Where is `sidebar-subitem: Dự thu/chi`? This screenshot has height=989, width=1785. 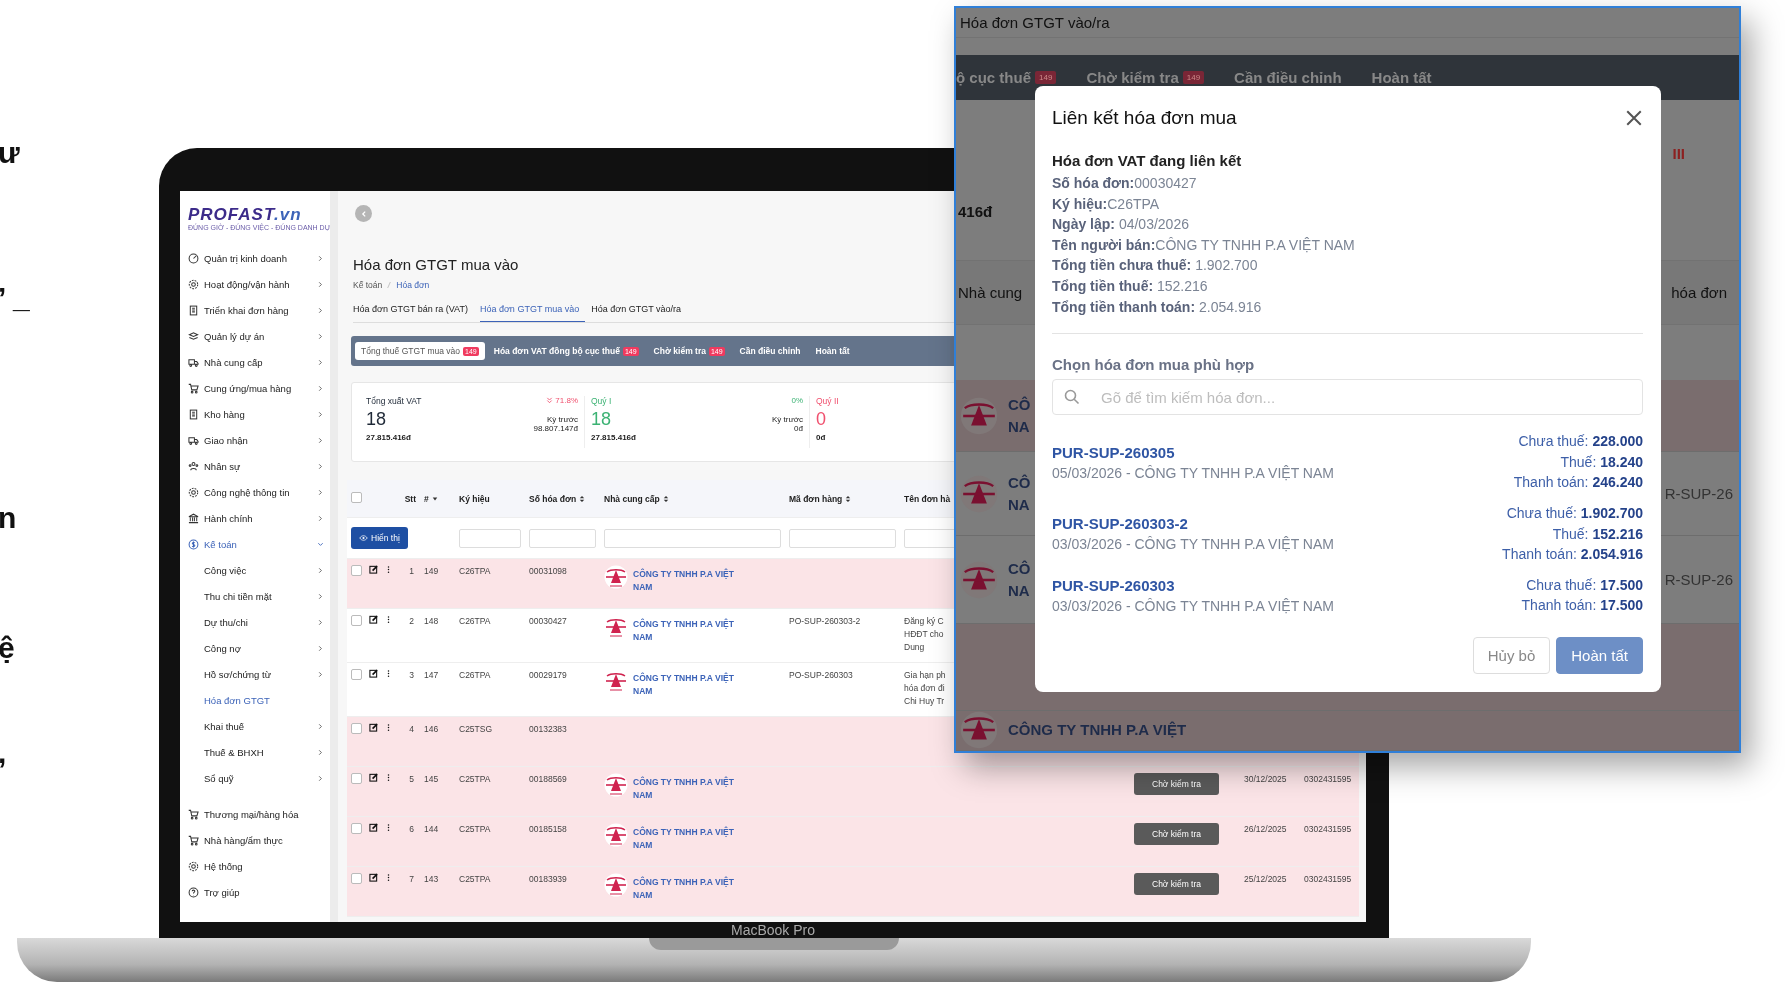 sidebar-subitem: Dự thu/chi is located at coordinates (255, 622).